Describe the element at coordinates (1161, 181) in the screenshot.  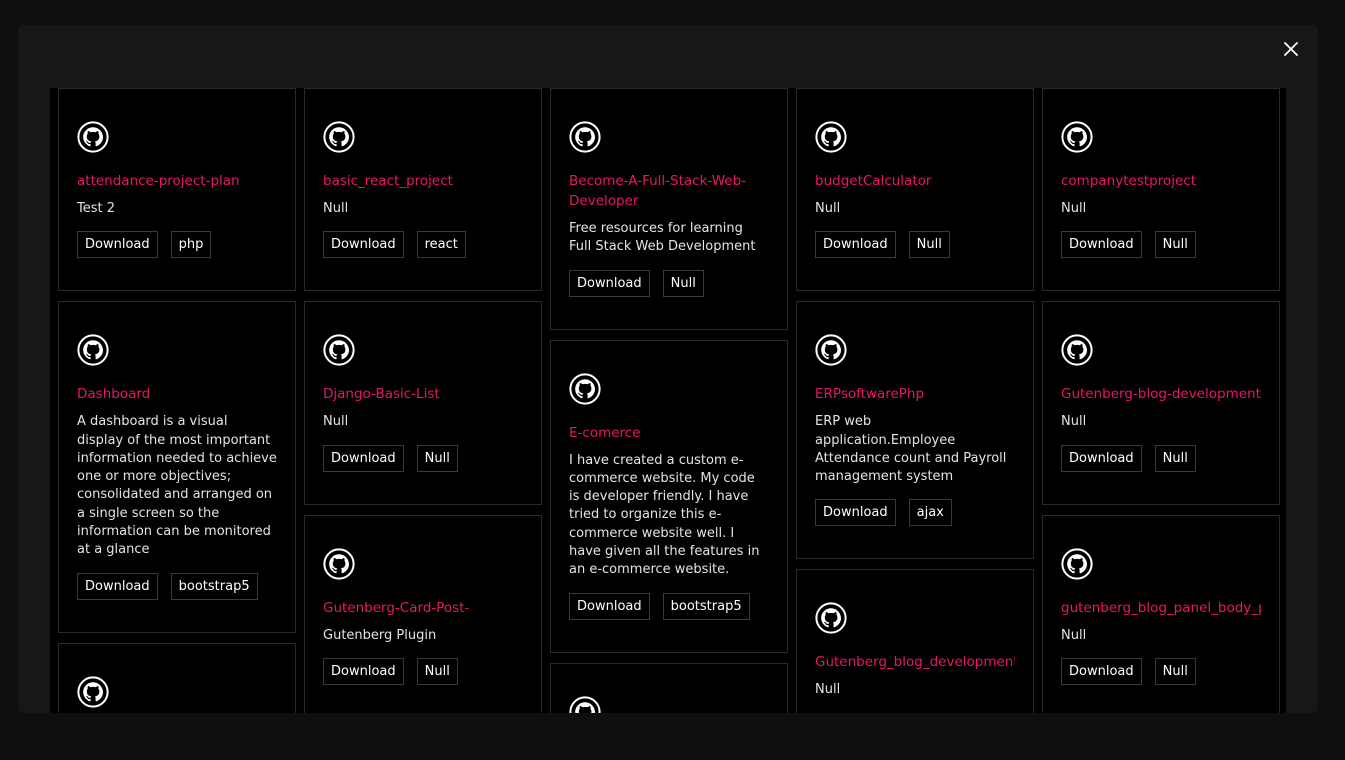
I see `repo-title: companytestproject` at that location.